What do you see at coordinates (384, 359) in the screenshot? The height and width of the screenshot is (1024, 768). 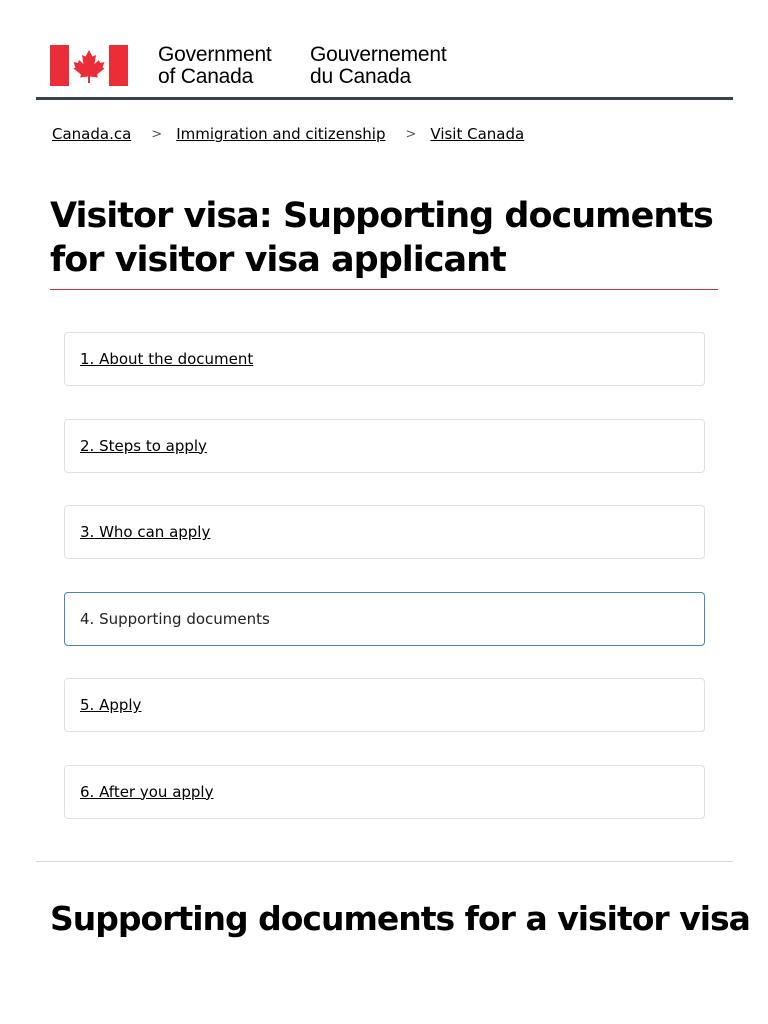 I see `step-item-about: 1. About the document` at bounding box center [384, 359].